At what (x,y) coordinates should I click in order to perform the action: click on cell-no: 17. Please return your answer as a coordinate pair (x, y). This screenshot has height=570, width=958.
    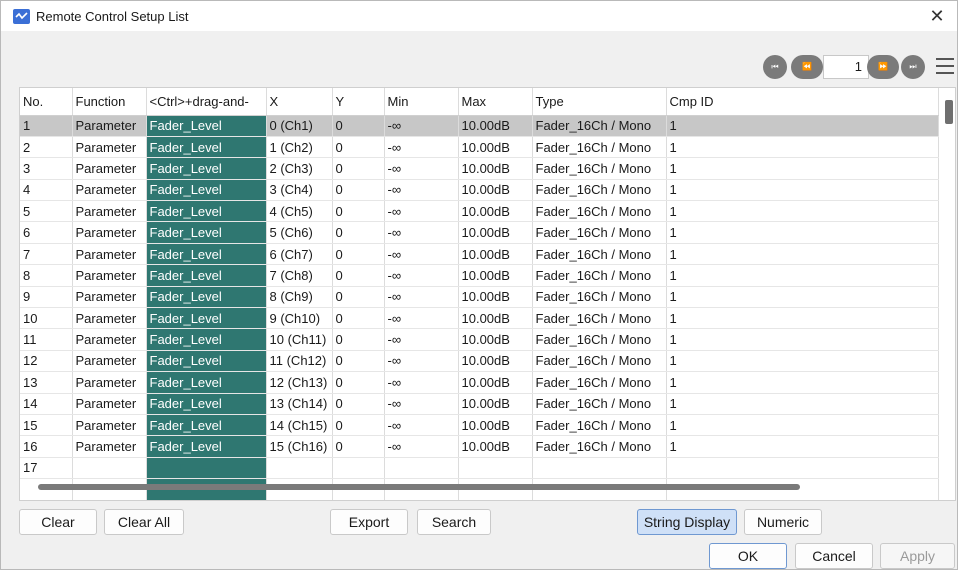
    Looking at the image, I should click on (46, 468).